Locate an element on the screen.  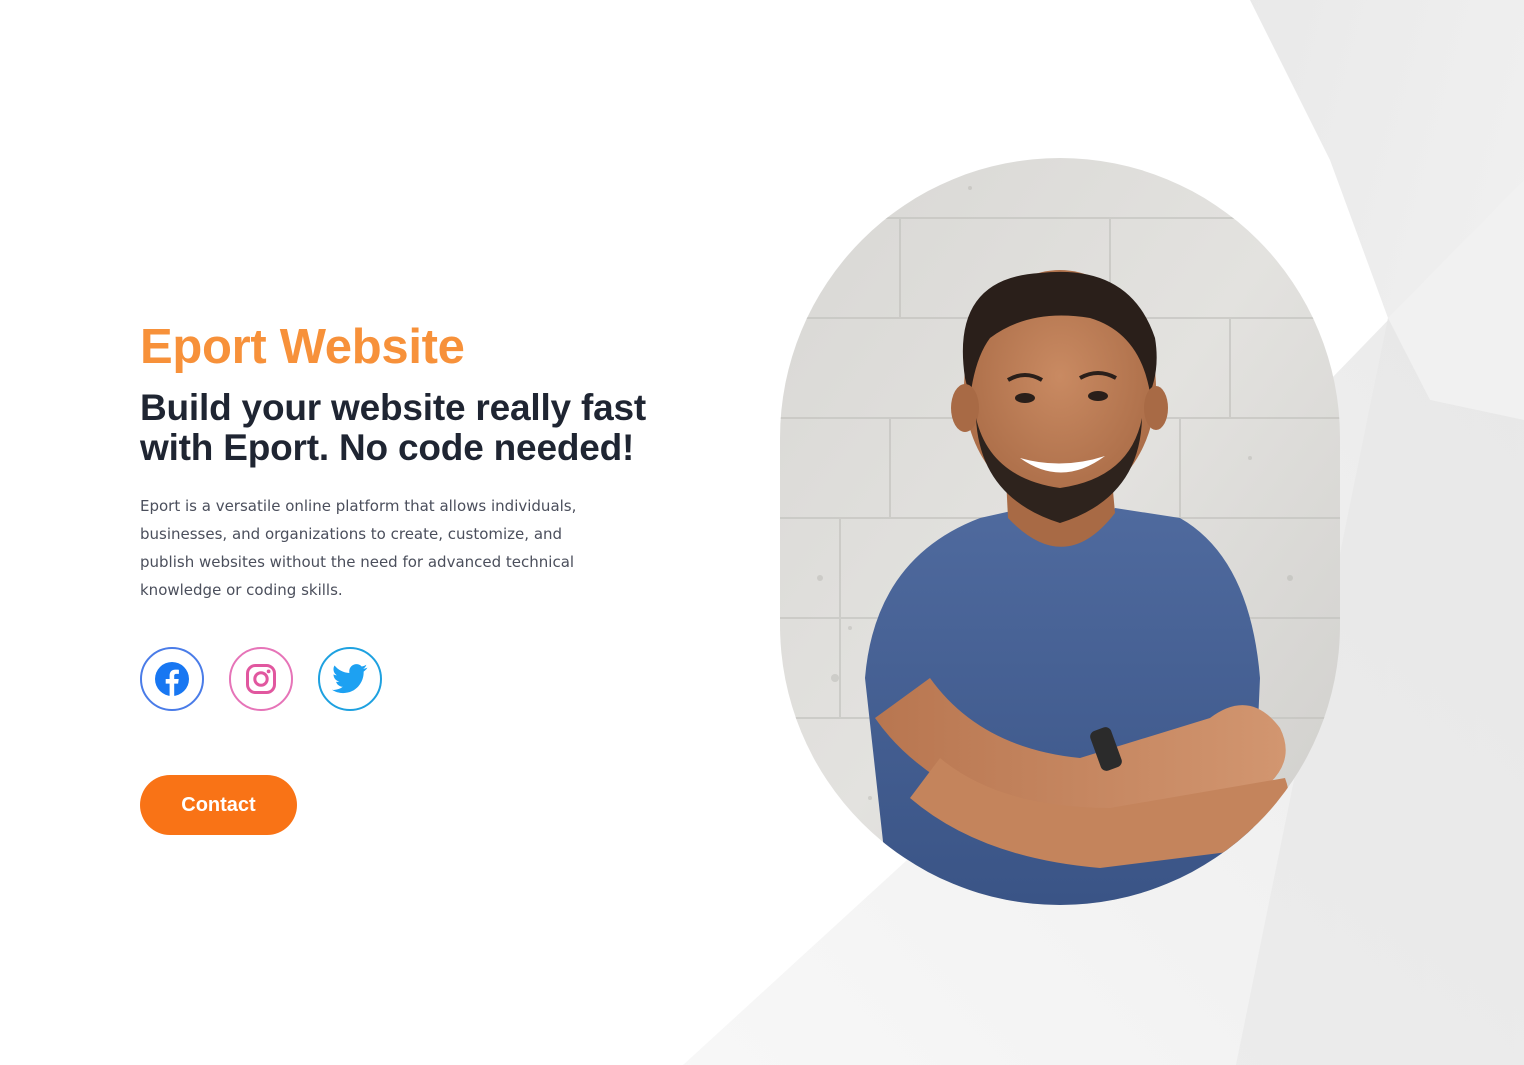
instagram-icon is located at coordinates (261, 679).